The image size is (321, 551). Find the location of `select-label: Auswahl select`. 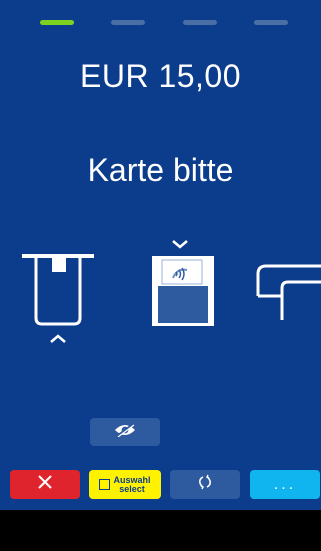

select-label: Auswahl select is located at coordinates (131, 484).